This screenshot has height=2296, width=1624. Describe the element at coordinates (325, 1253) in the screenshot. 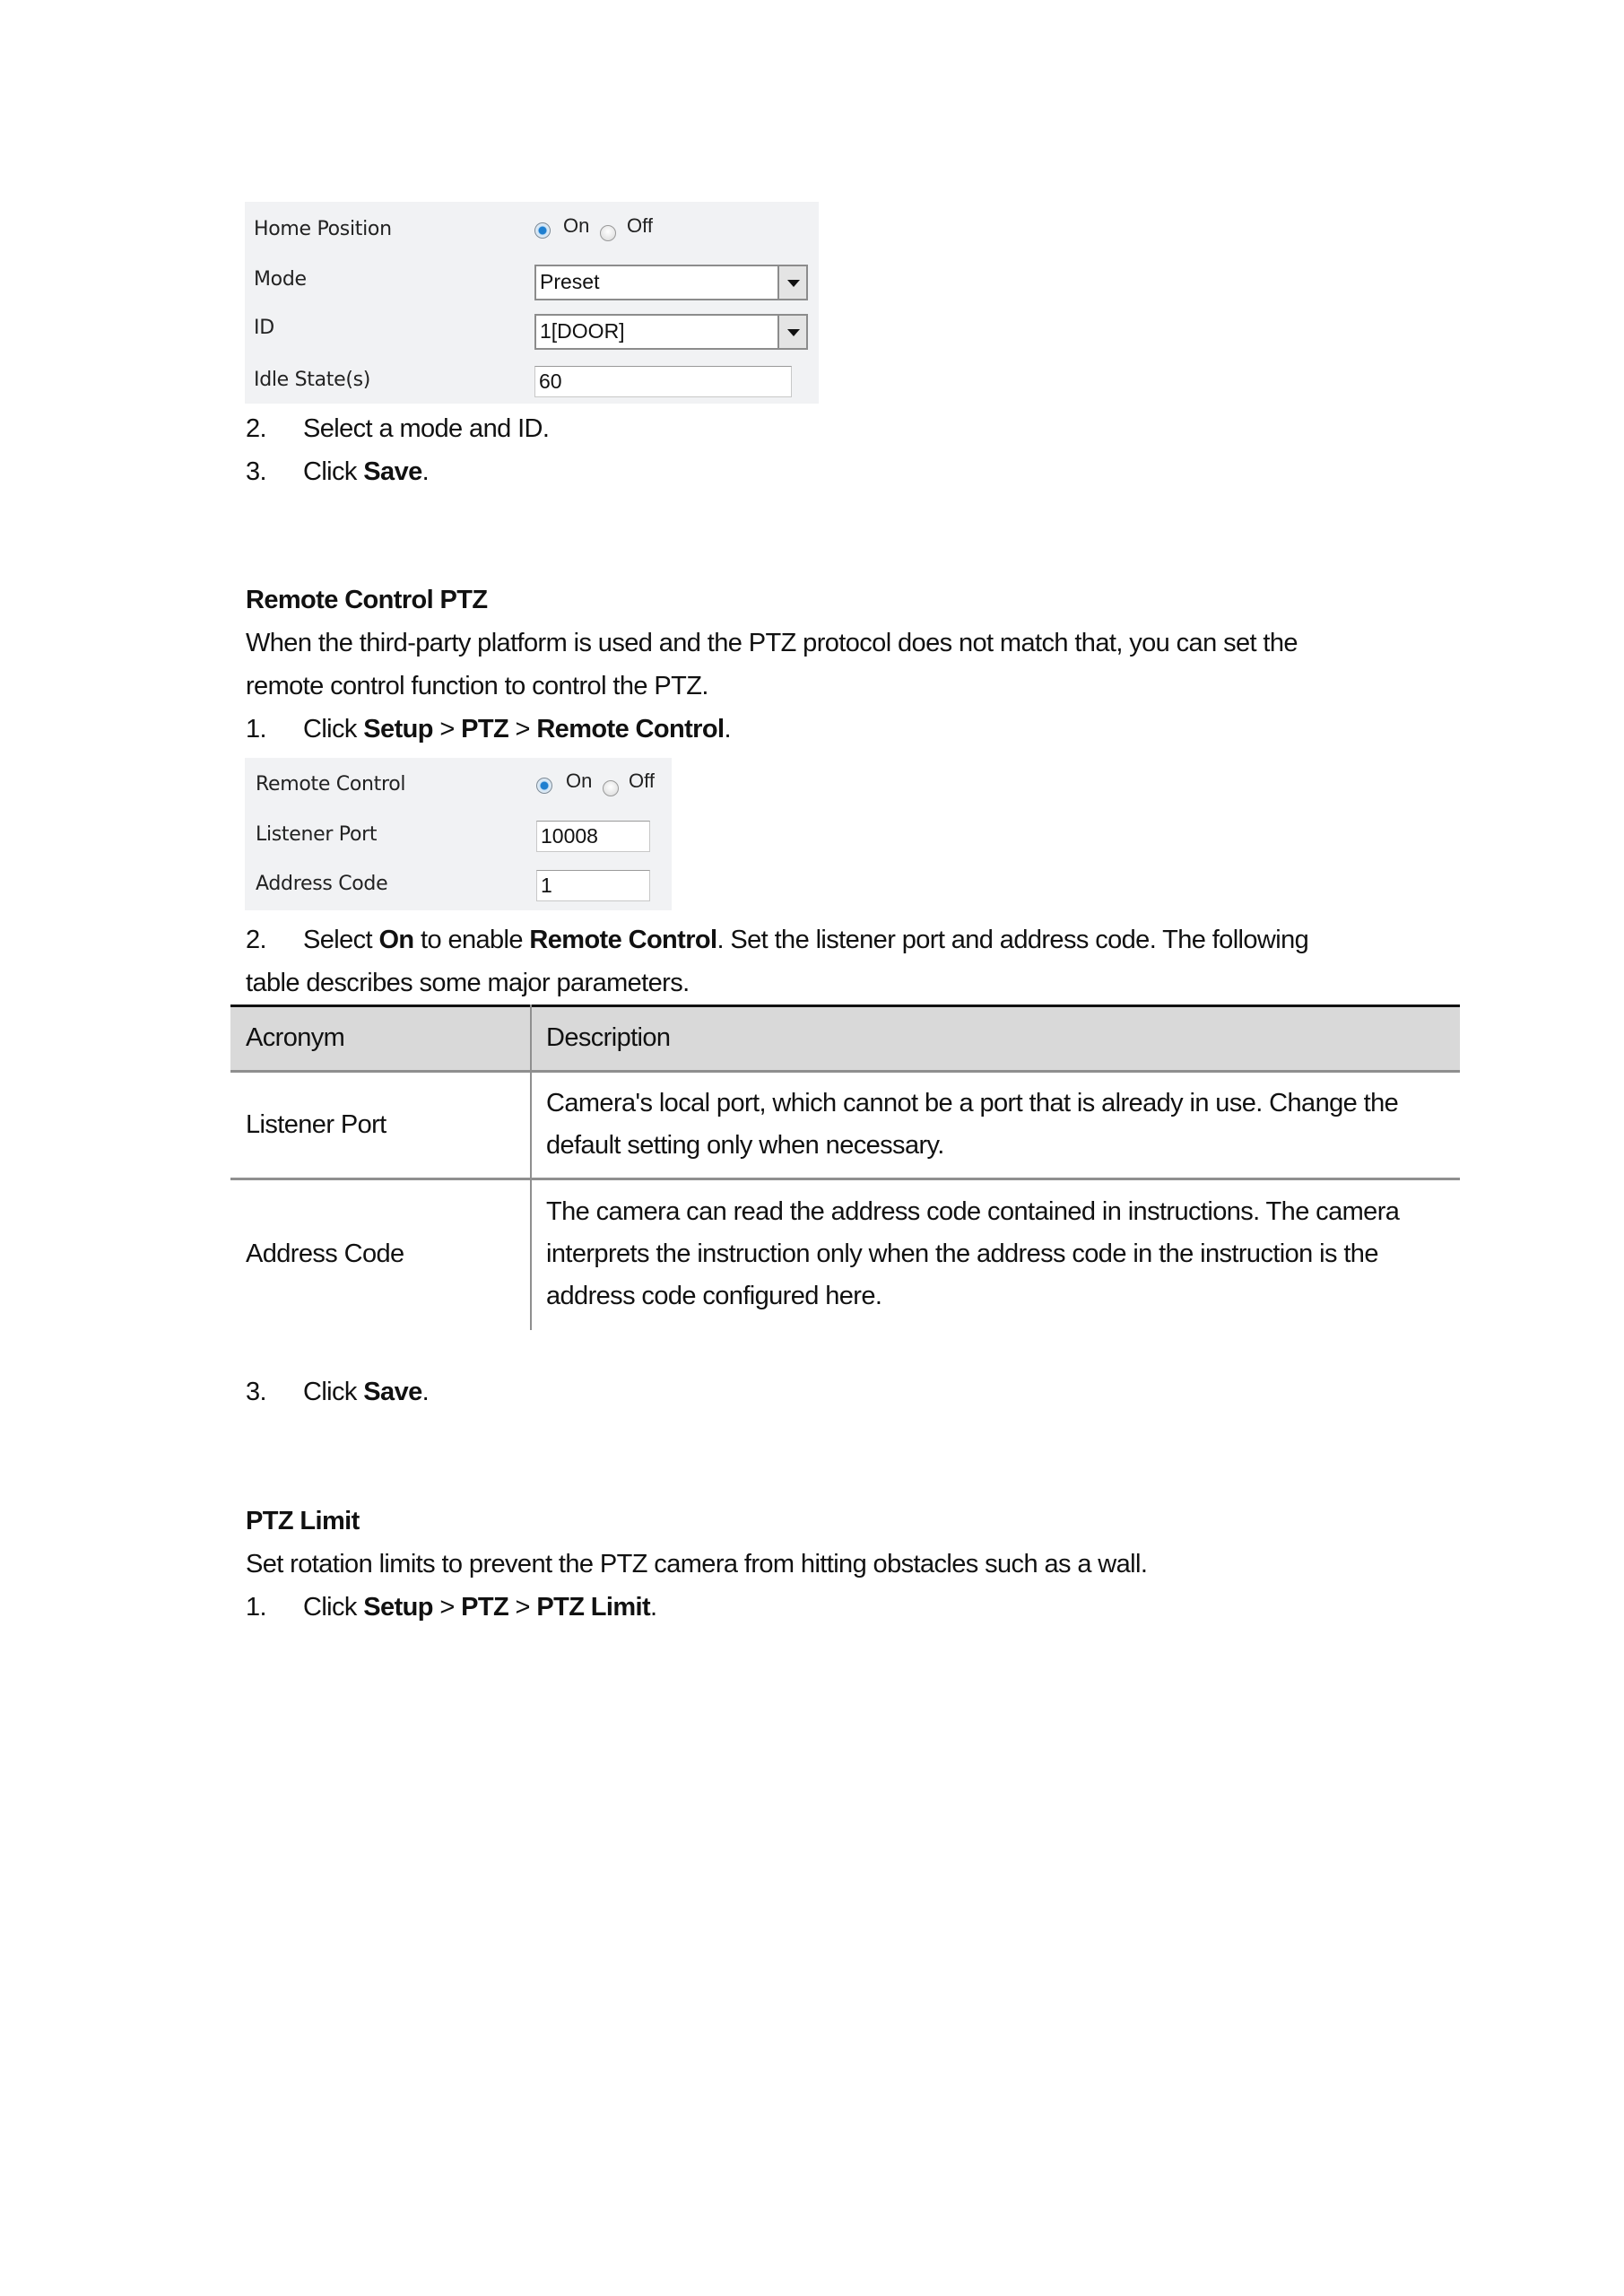

I see `table-cell-acronym: Address Code` at that location.